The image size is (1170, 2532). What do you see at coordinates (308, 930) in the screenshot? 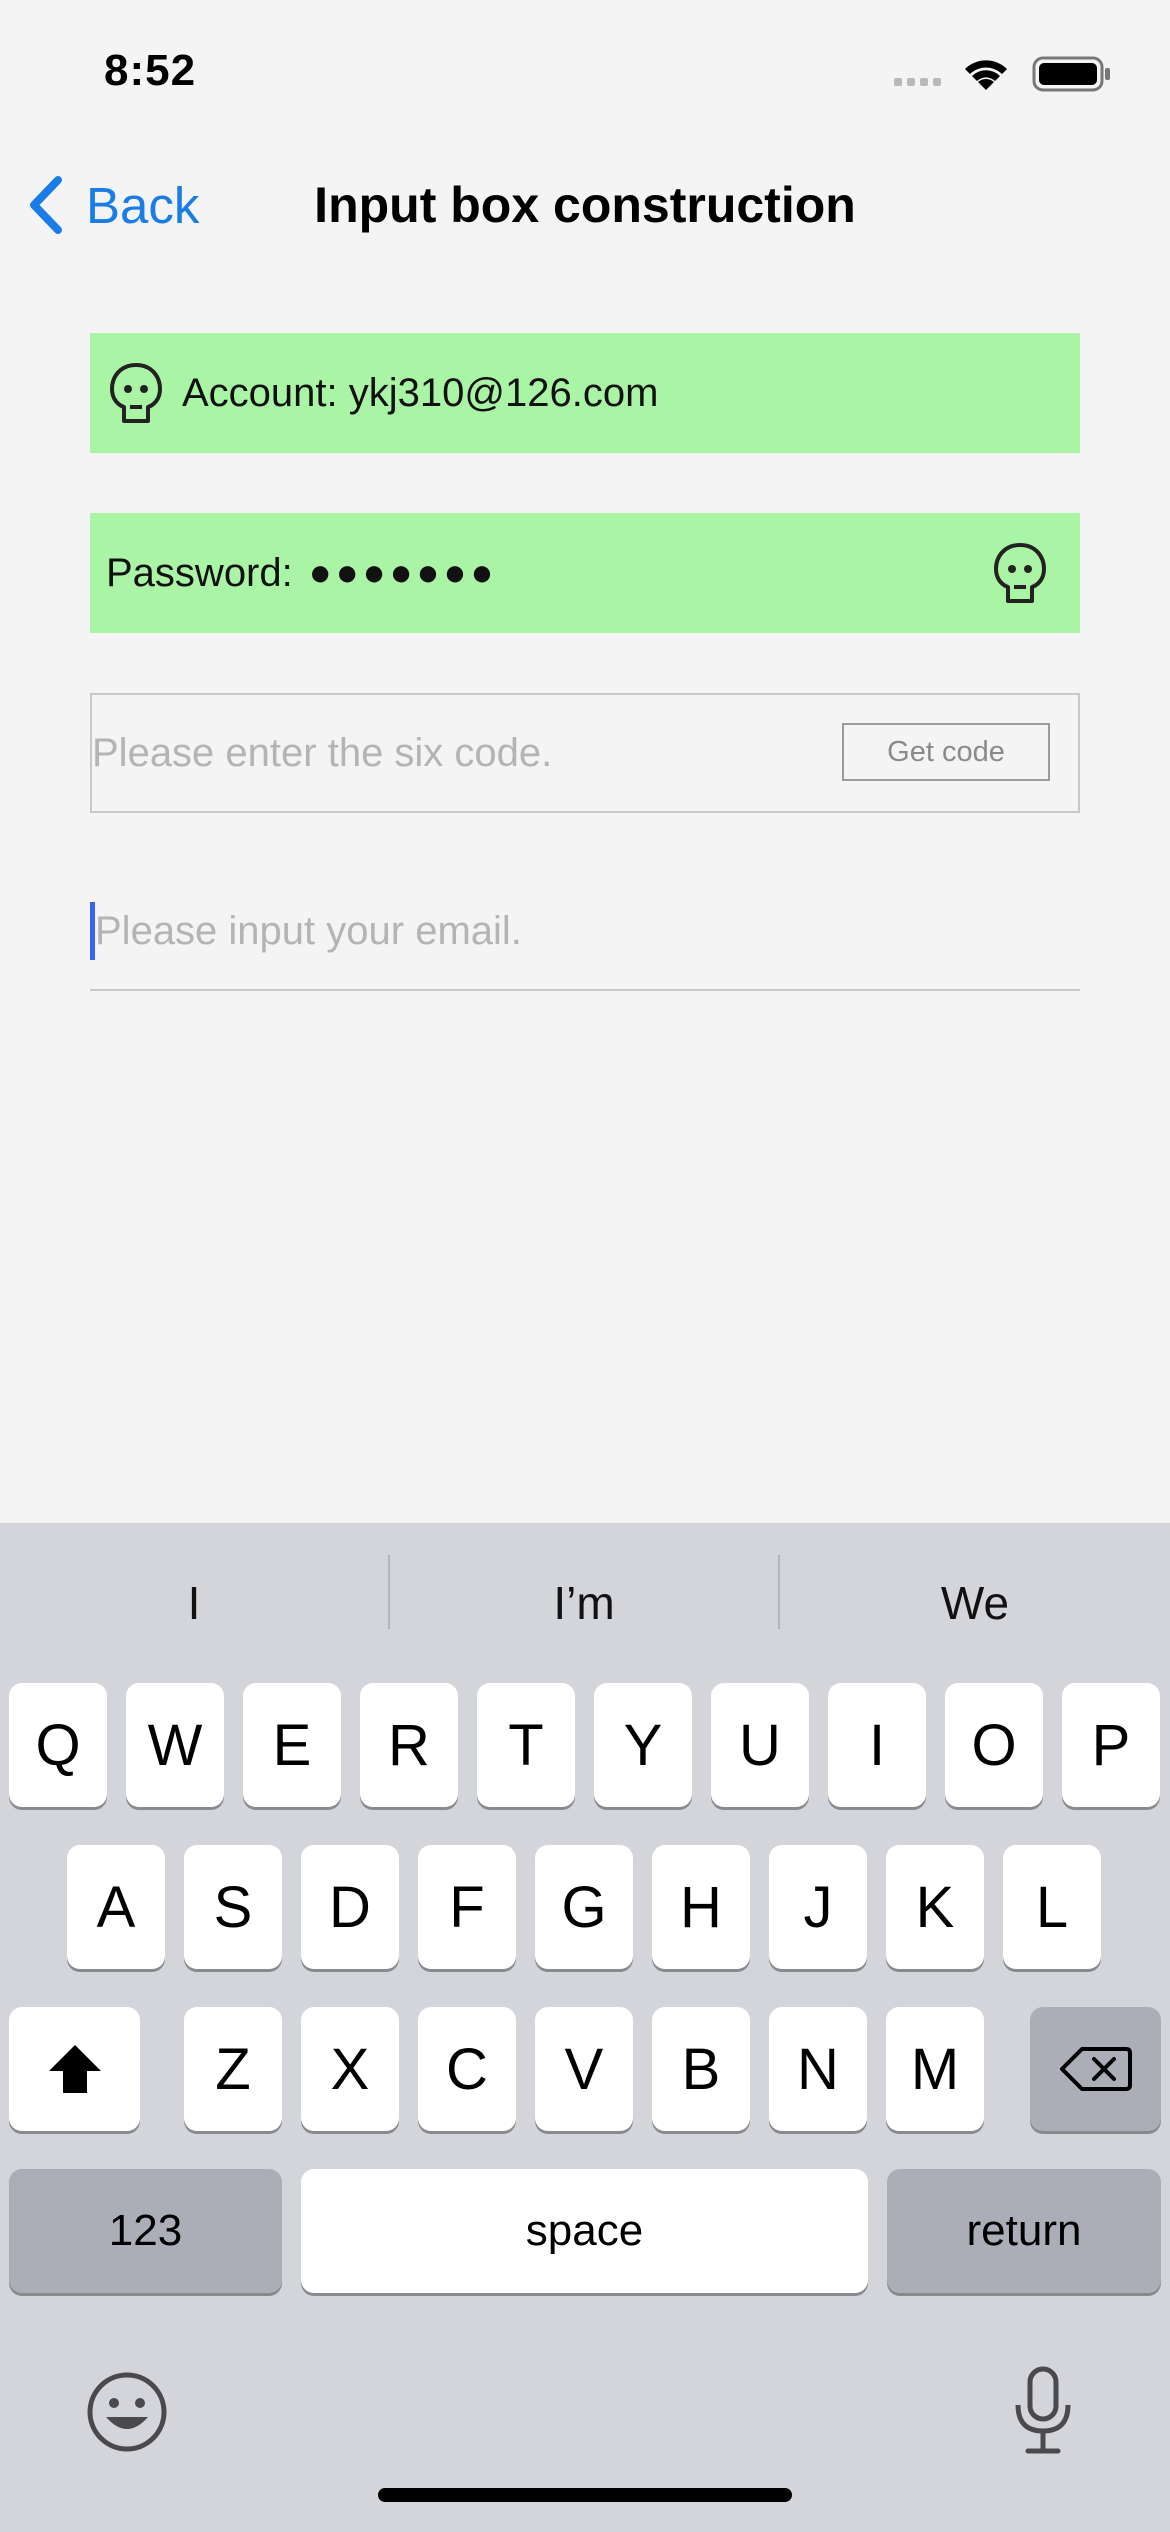
I see `email-placeholder: Please input your email.` at bounding box center [308, 930].